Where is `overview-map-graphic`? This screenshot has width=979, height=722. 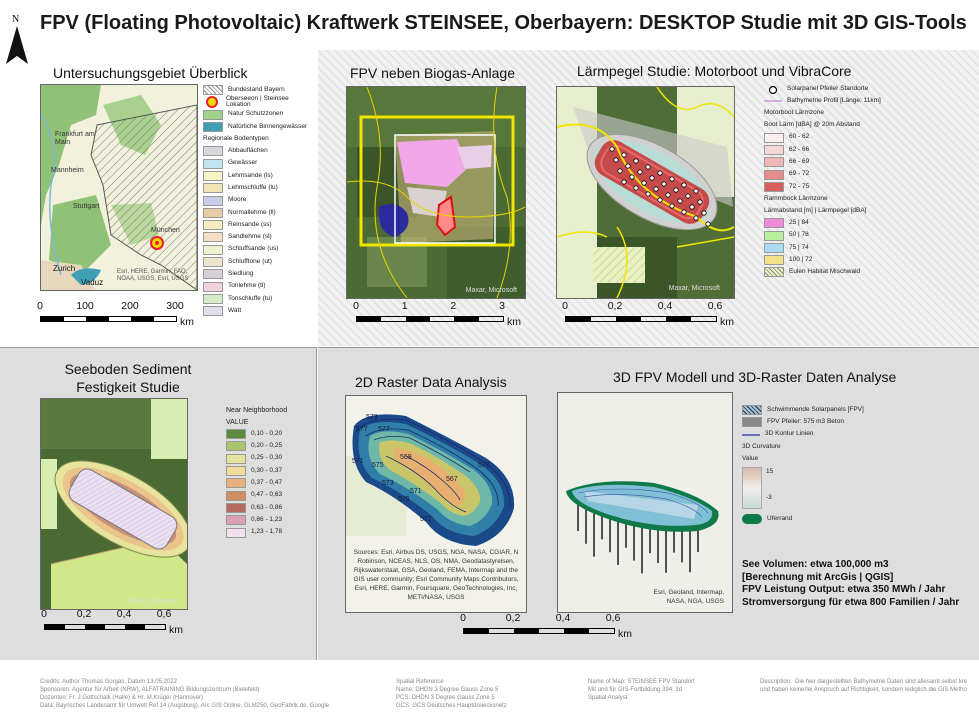 overview-map-graphic is located at coordinates (119, 187).